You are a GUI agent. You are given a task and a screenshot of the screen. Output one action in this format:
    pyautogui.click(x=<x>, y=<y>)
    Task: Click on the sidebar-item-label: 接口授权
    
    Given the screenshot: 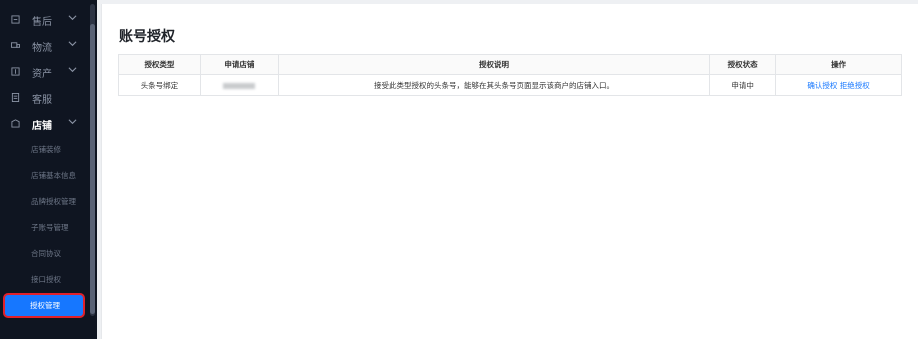 What is the action you would take?
    pyautogui.click(x=46, y=279)
    